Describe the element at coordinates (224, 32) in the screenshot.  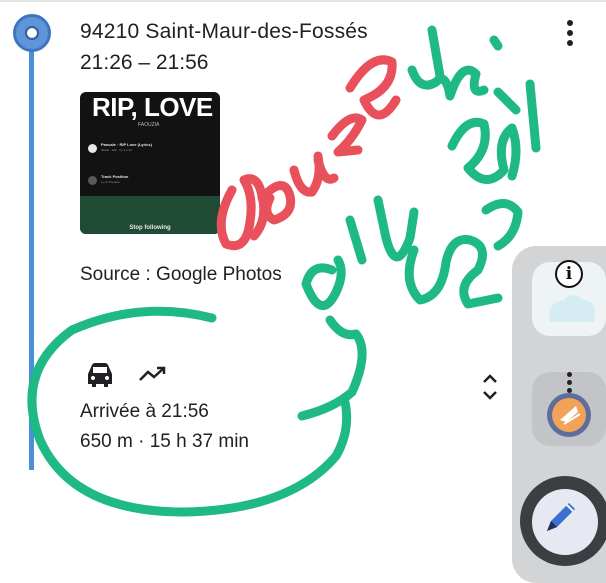
I see `place-address: 94210 Saint-Maur-des-Fossés` at that location.